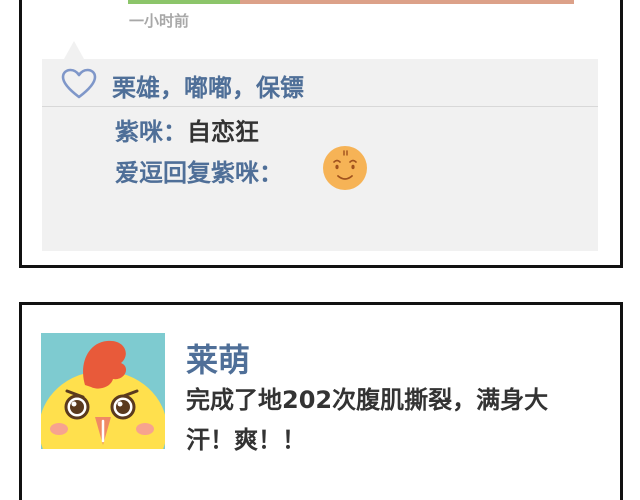 The height and width of the screenshot is (500, 640). I want to click on likes-list: 栗雄，嘟嘟，保镖, so click(208, 85).